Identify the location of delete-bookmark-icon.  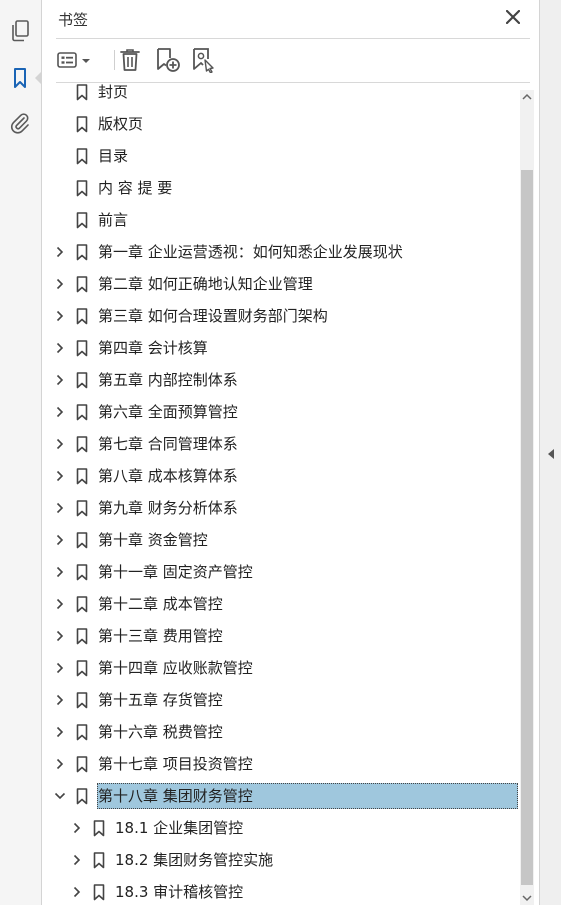
(130, 60).